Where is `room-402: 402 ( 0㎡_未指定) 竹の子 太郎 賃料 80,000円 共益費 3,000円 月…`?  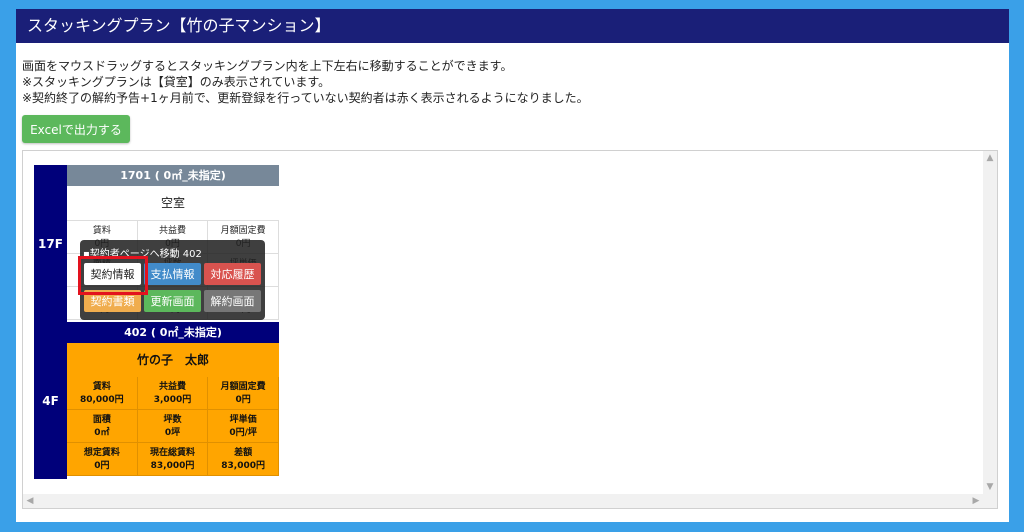
room-402: 402 ( 0㎡_未指定) 竹の子 太郎 賃料 80,000円 共益費 3,000円 月… is located at coordinates (173, 399).